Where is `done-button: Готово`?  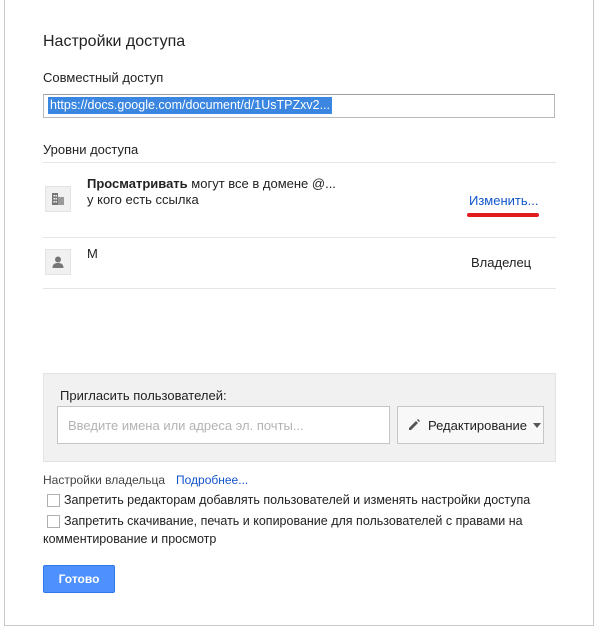
done-button: Готово is located at coordinates (79, 579).